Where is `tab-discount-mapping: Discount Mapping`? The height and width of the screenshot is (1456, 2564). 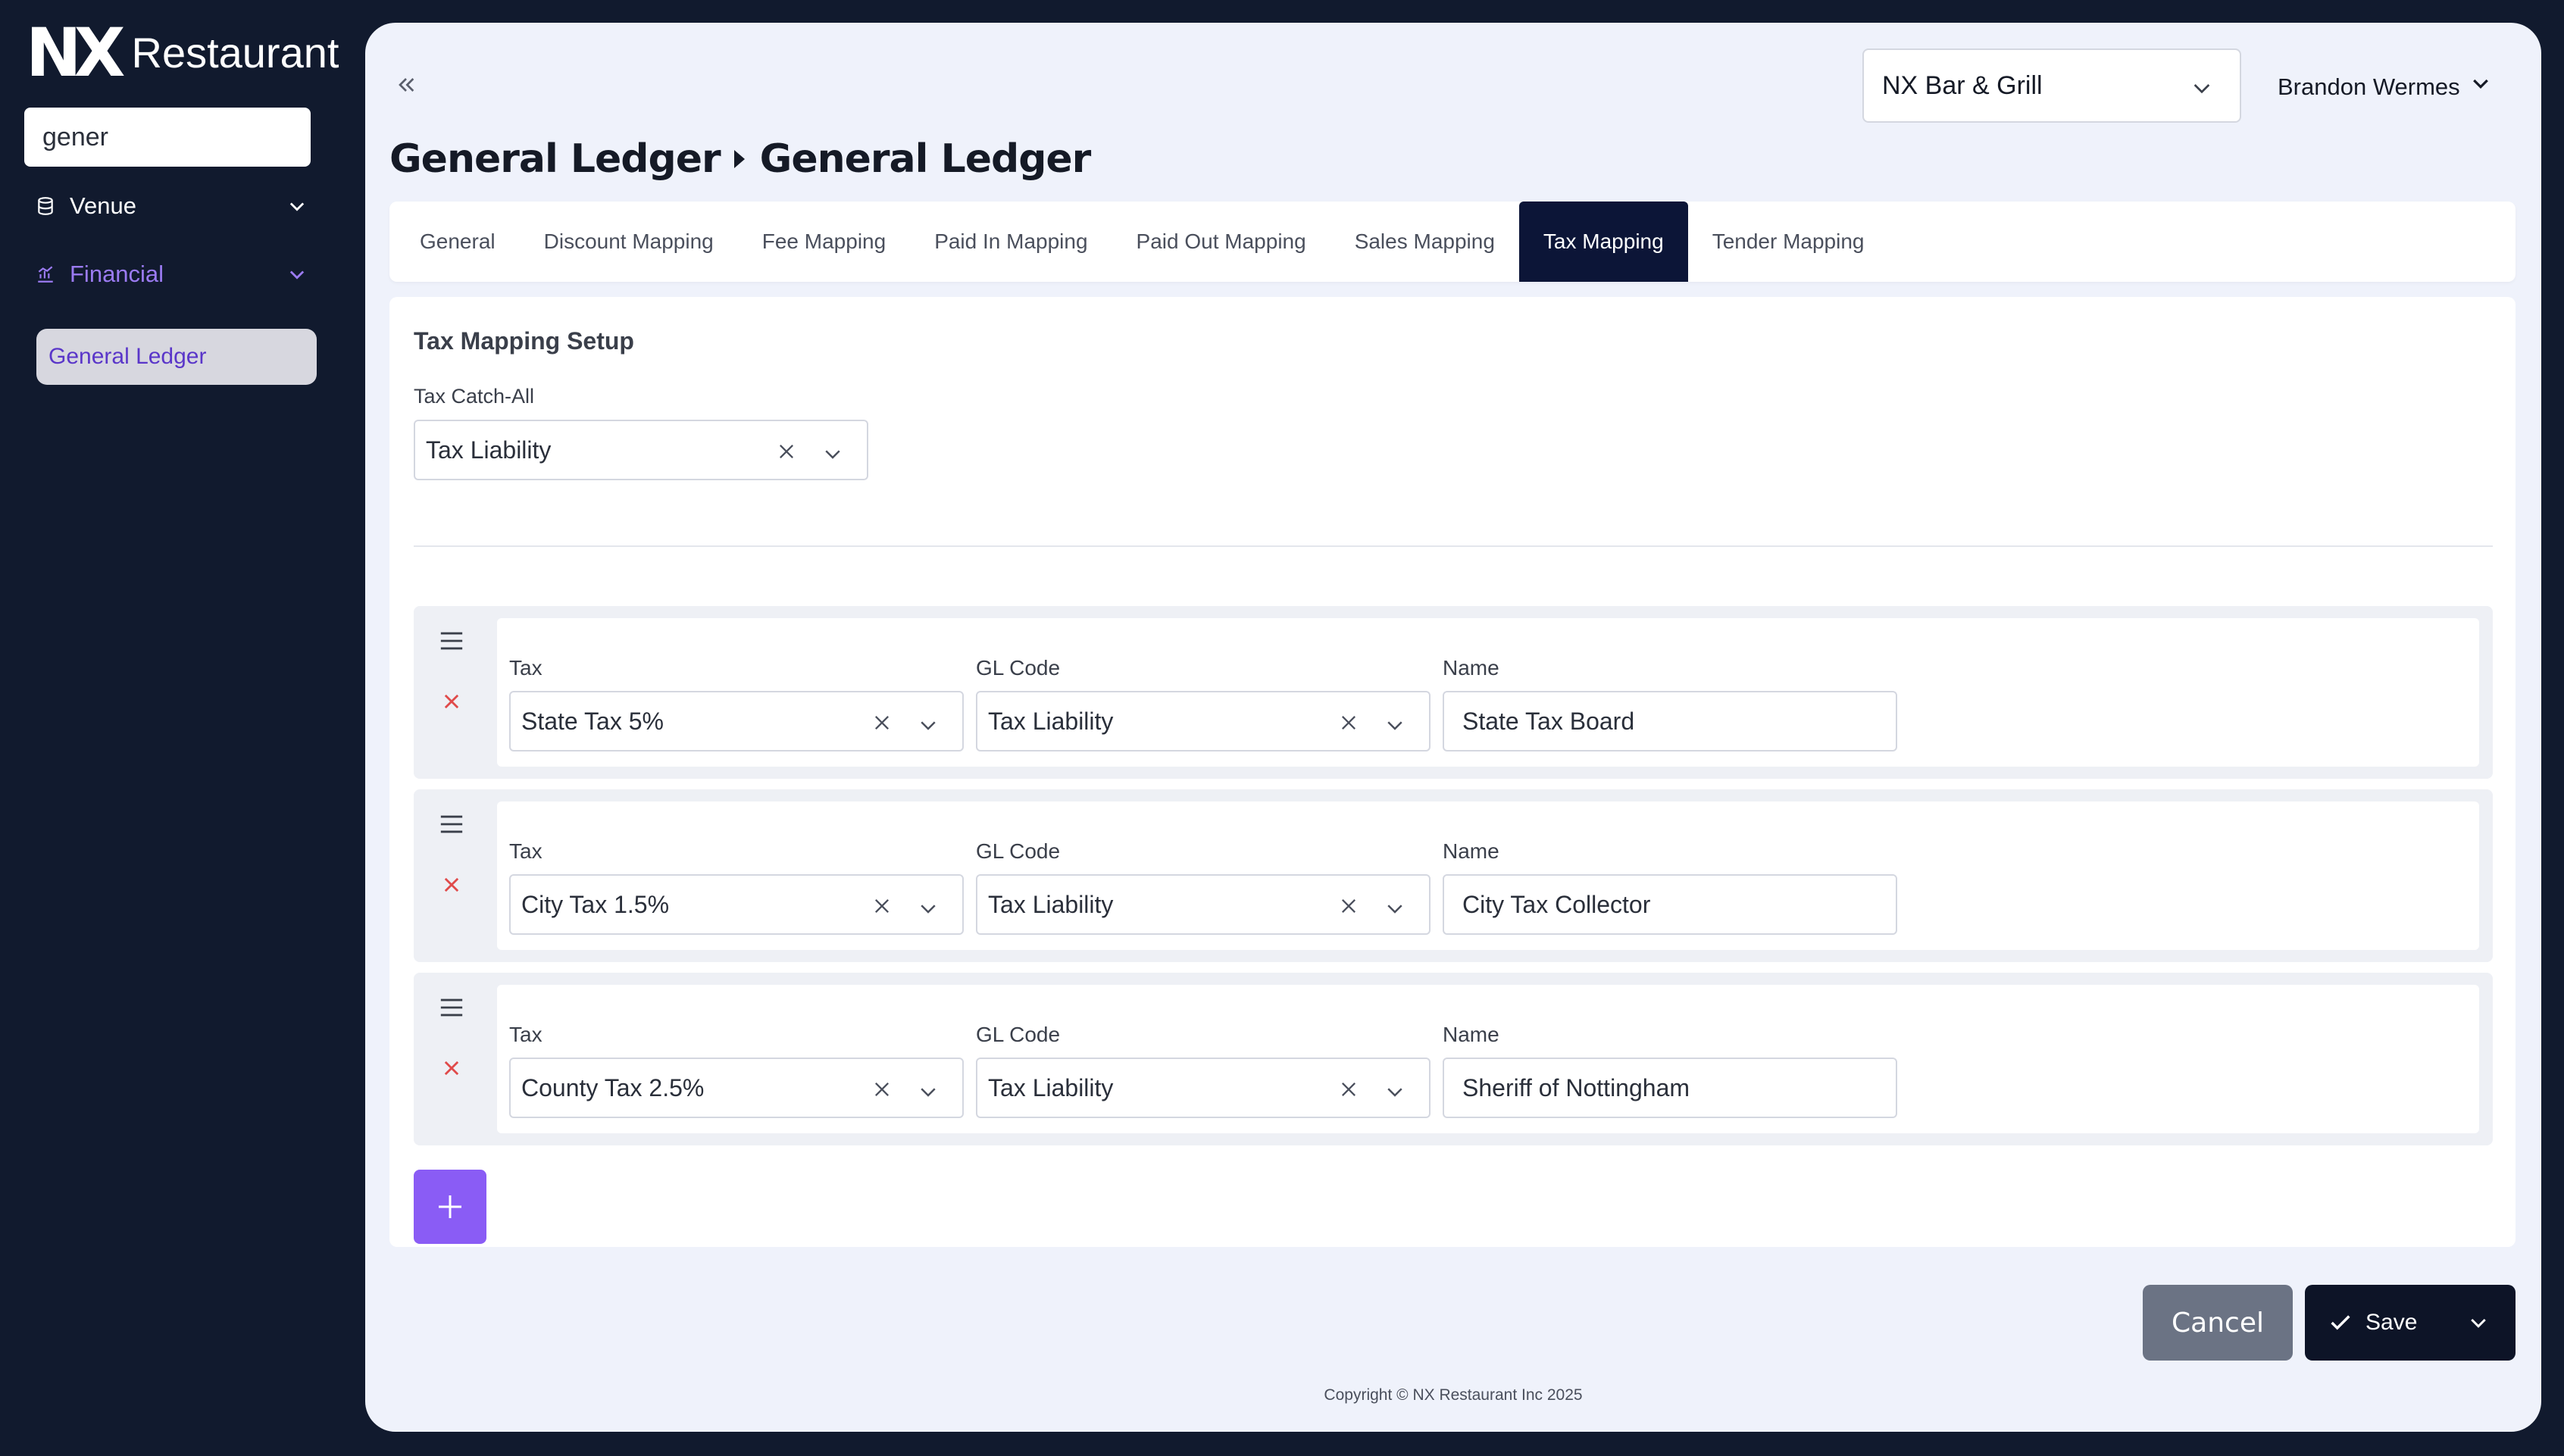
tab-discount-mapping: Discount Mapping is located at coordinates (629, 242).